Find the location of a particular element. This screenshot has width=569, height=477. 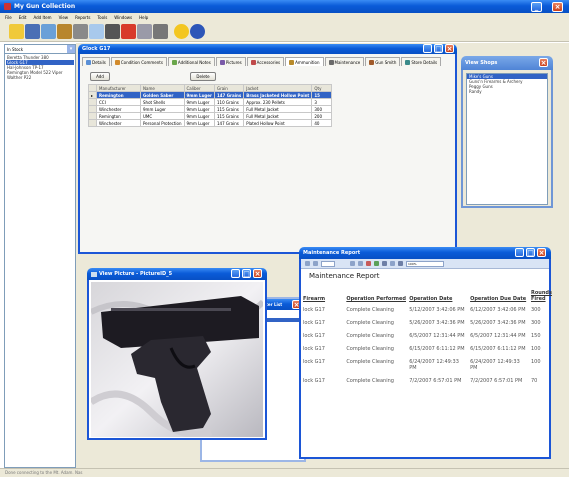

menu-help: Help is located at coordinates (143, 17).